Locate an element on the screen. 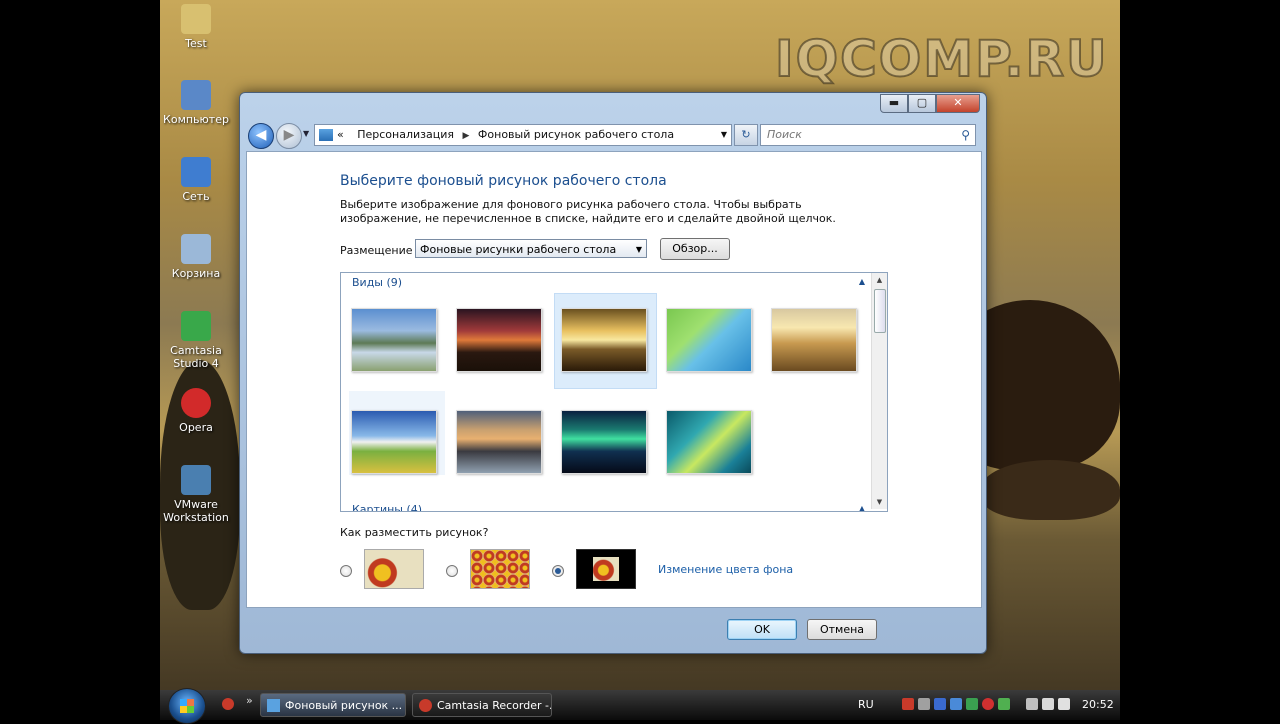  address-dropdown-icon: ▼ is located at coordinates (724, 135).